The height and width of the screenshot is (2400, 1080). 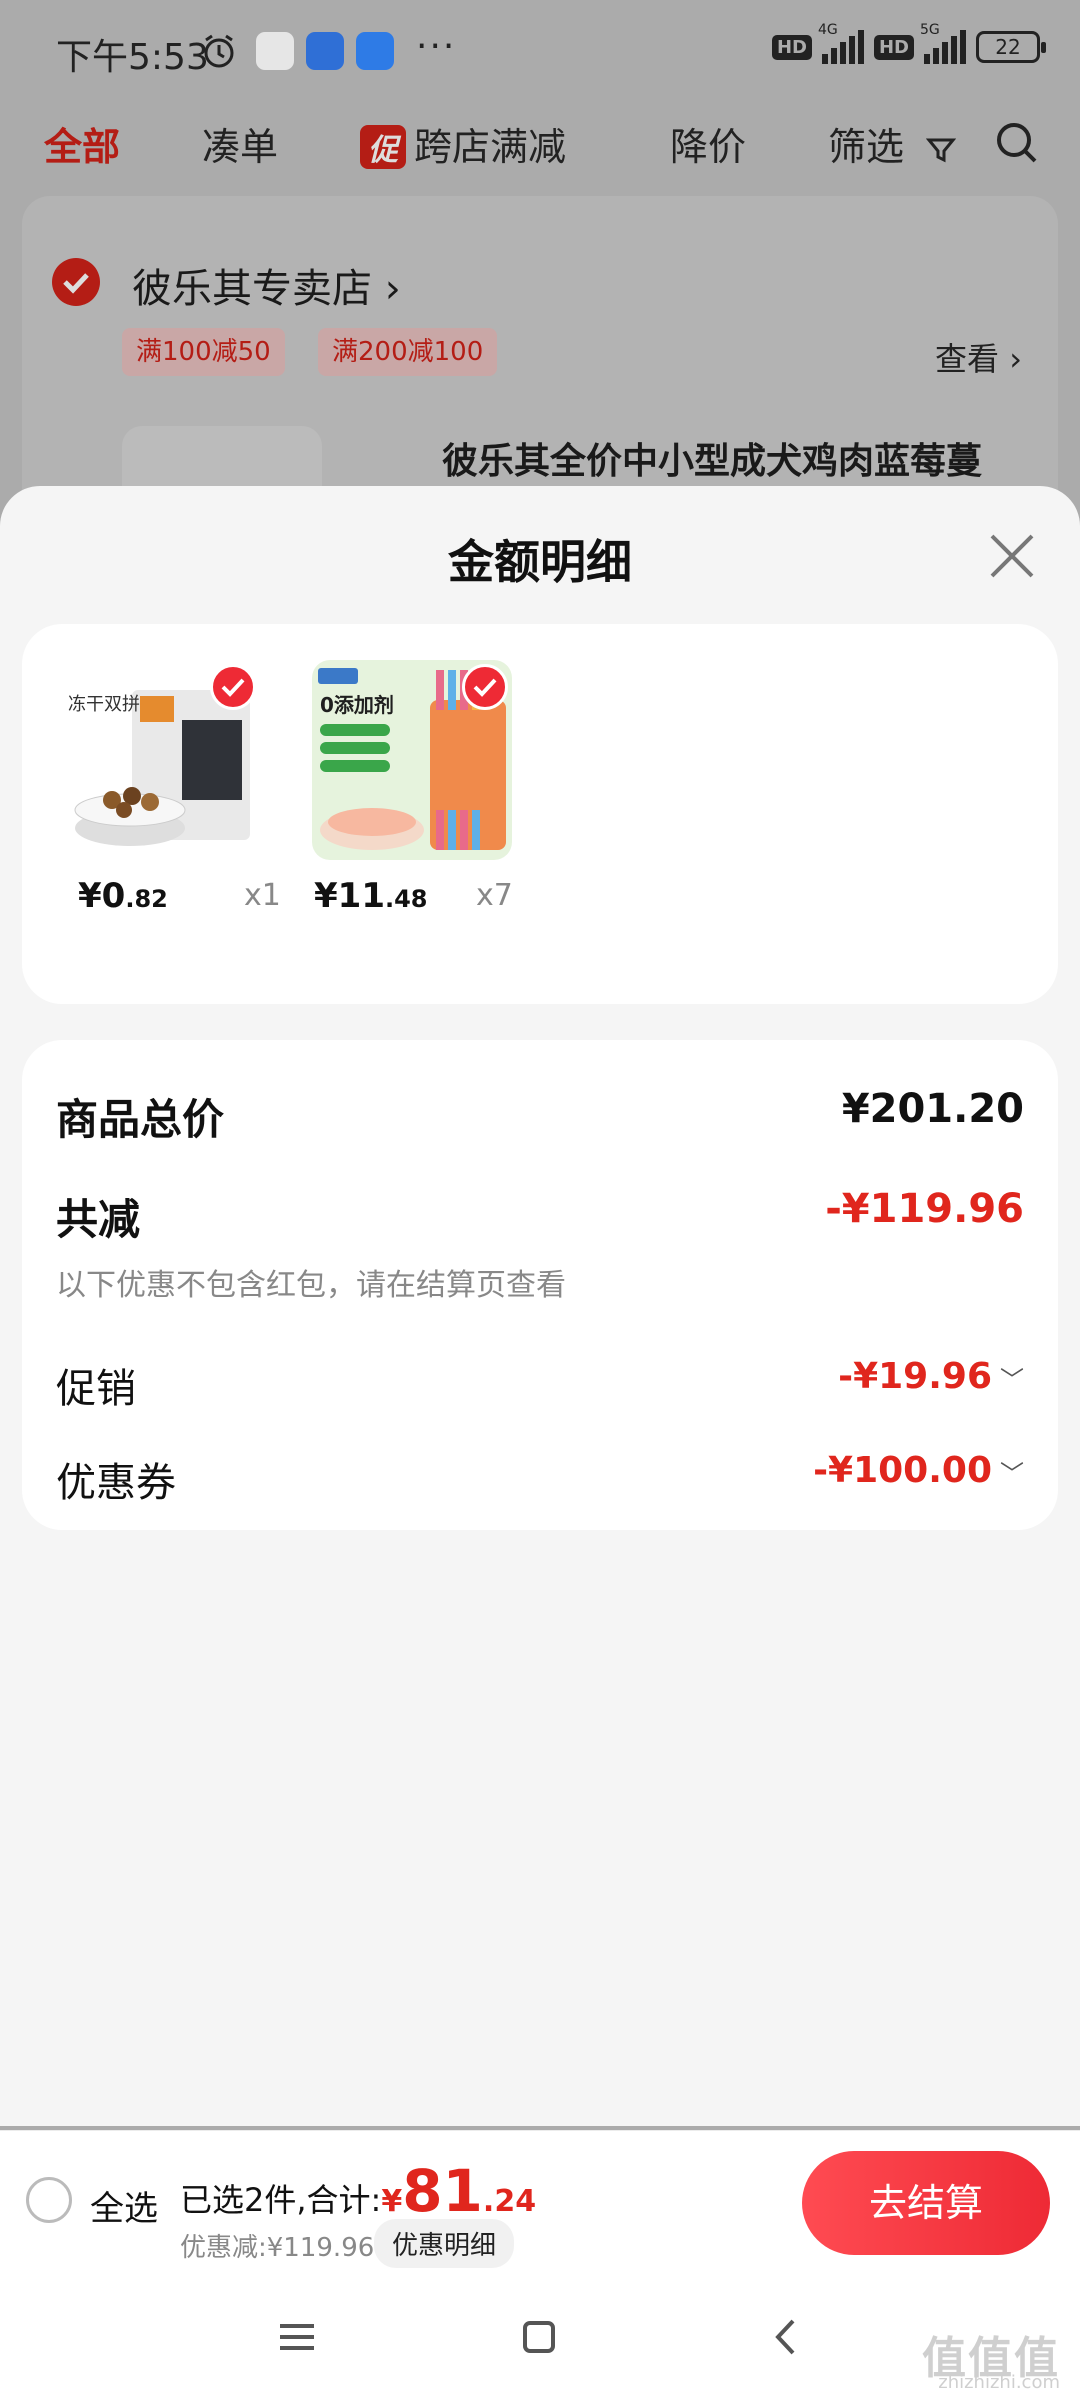 I want to click on total-price-label: 商品总价, so click(x=140, y=1119).